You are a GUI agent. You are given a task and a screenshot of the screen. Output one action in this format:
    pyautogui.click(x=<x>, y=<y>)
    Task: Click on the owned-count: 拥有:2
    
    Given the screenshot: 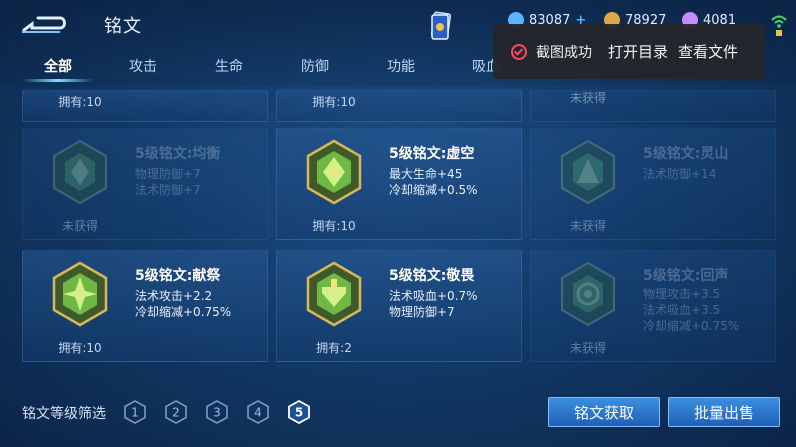 What is the action you would take?
    pyautogui.click(x=334, y=348)
    